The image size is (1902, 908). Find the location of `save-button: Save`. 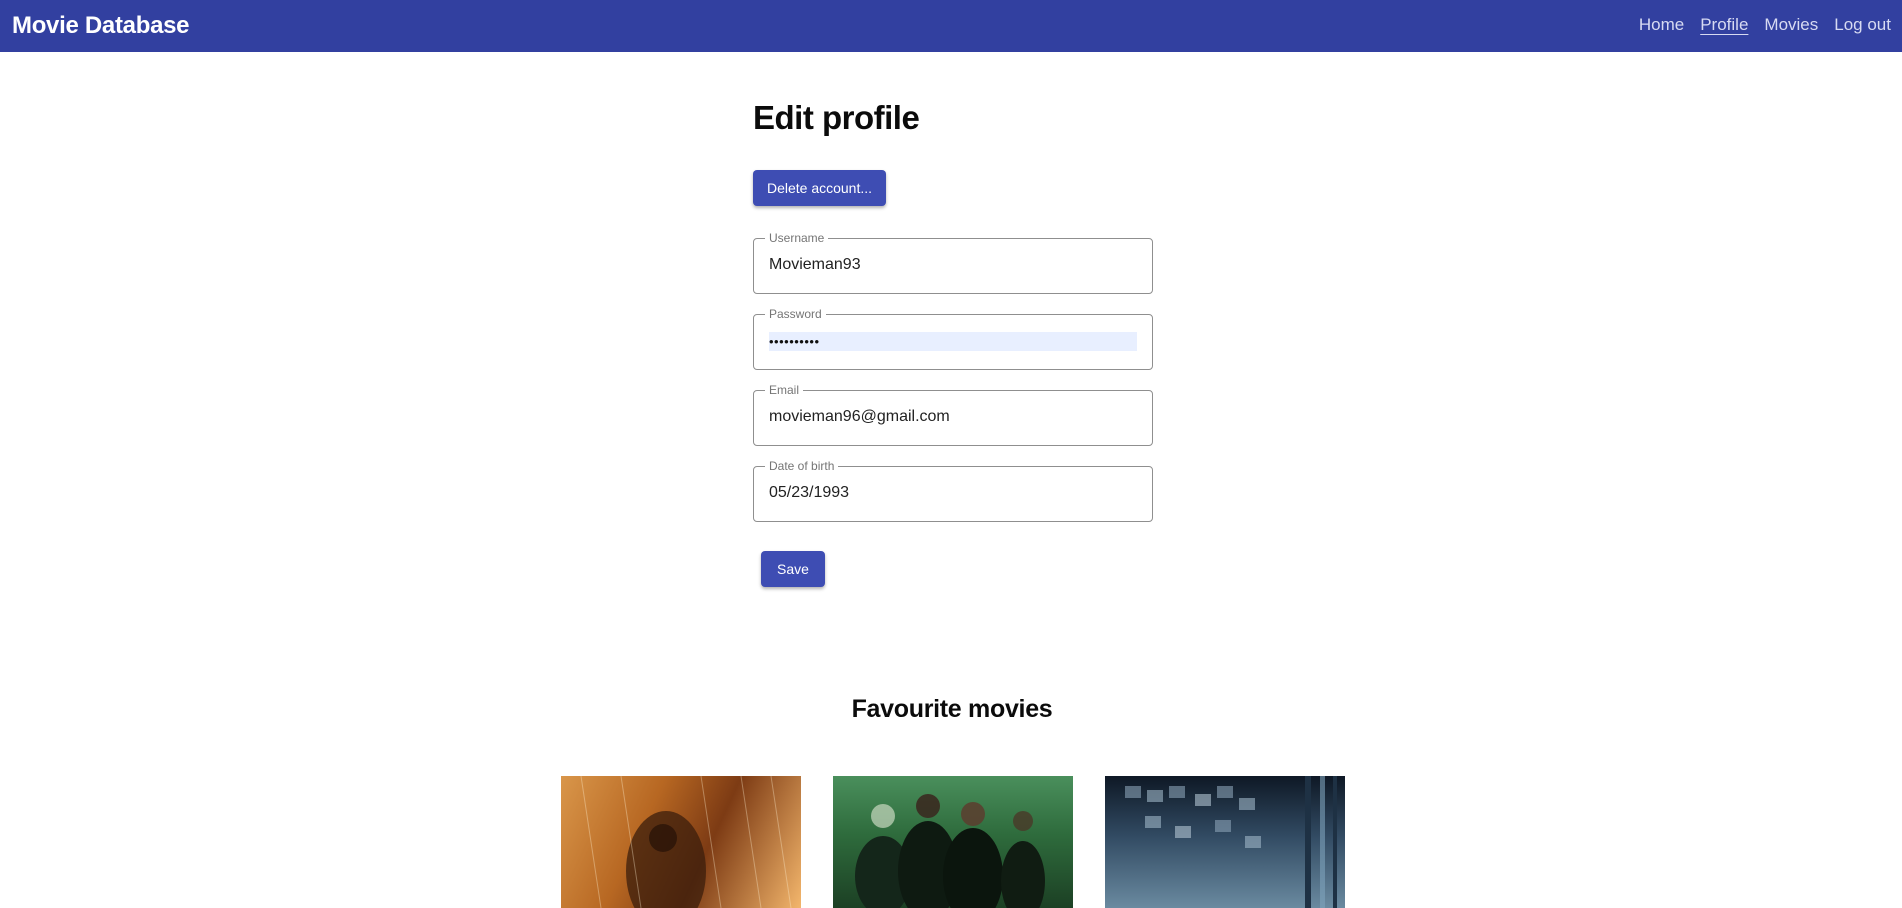

save-button: Save is located at coordinates (793, 569).